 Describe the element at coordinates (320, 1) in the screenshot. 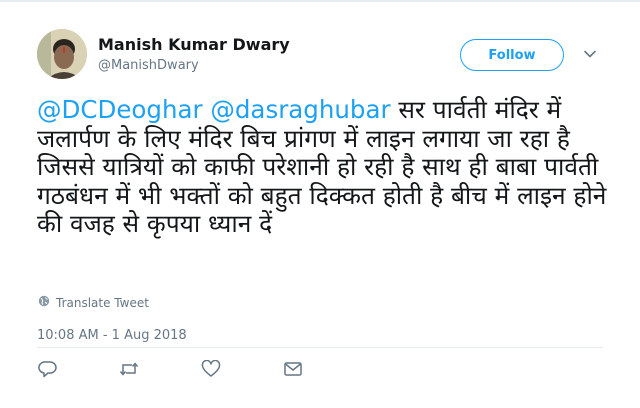

I see `top-border` at that location.